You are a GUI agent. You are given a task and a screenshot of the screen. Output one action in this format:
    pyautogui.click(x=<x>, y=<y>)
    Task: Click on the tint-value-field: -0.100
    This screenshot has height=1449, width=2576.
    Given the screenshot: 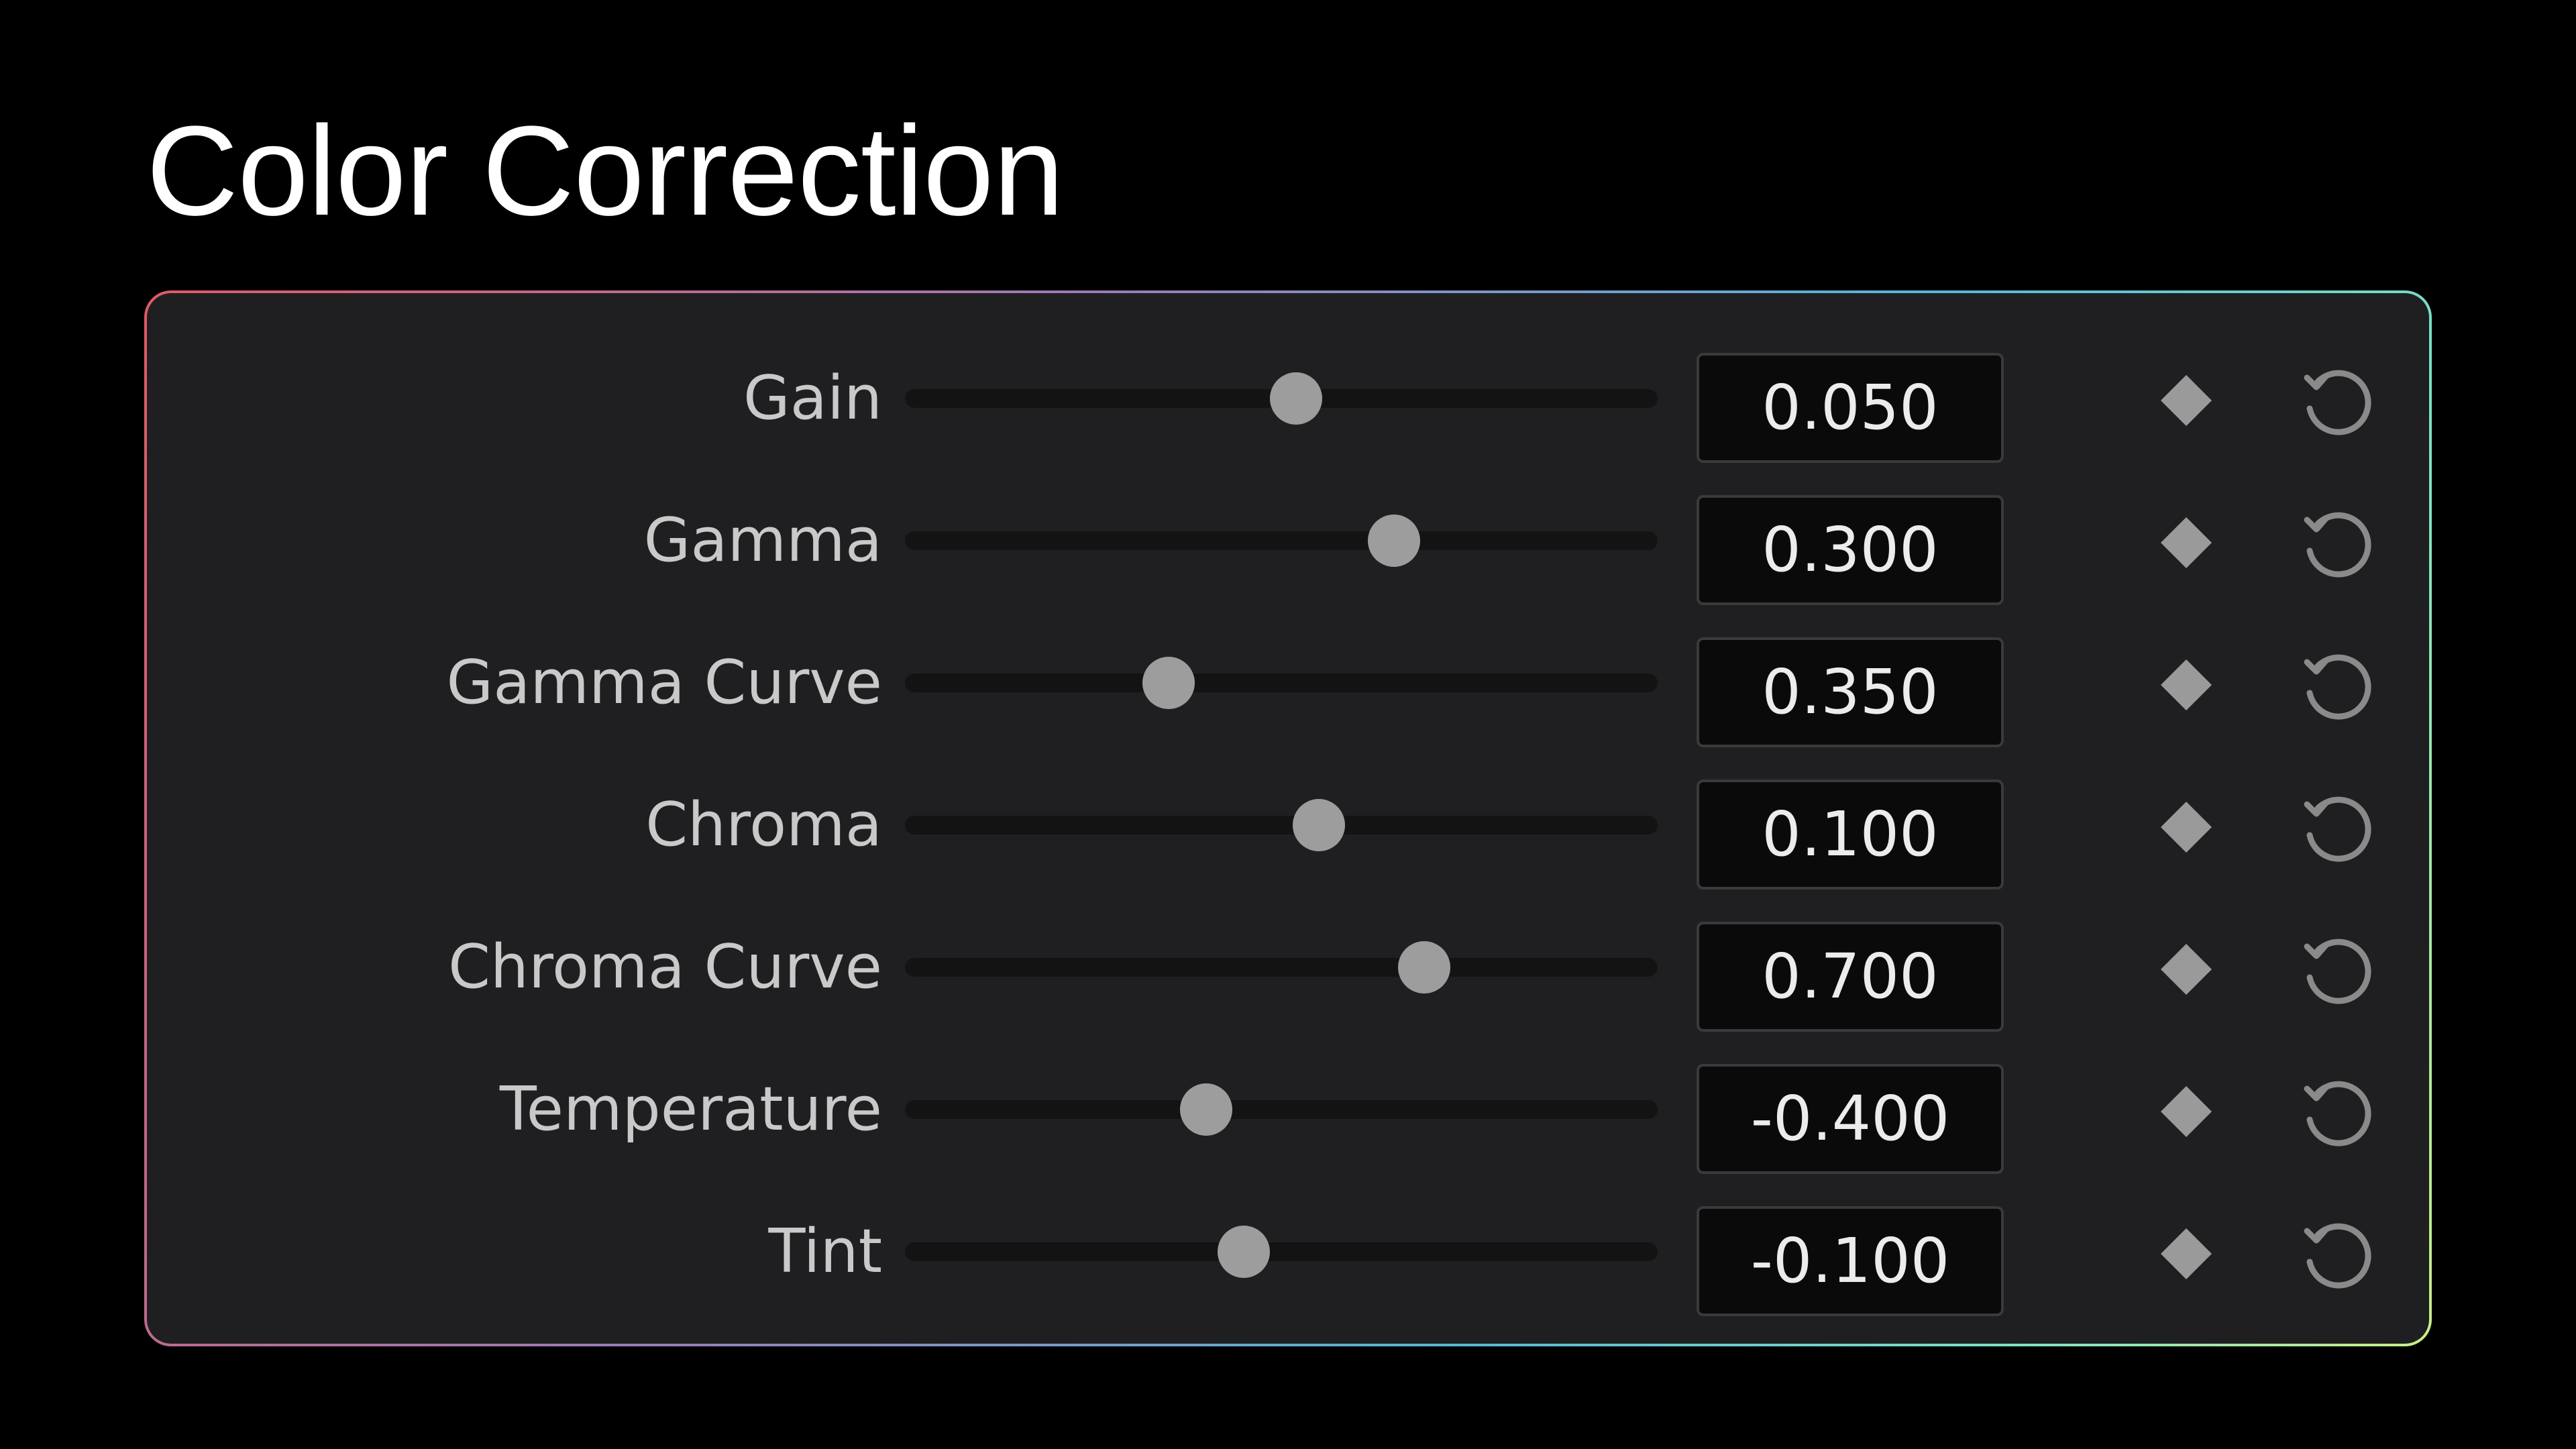 What is the action you would take?
    pyautogui.click(x=1850, y=1261)
    